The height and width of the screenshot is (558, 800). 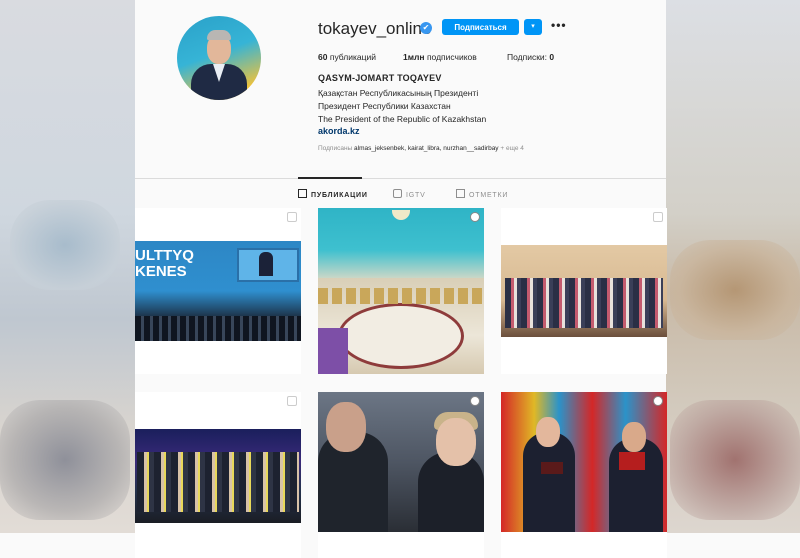 What do you see at coordinates (533, 27) in the screenshot?
I see `suggestions-dropdown-button: ▾` at bounding box center [533, 27].